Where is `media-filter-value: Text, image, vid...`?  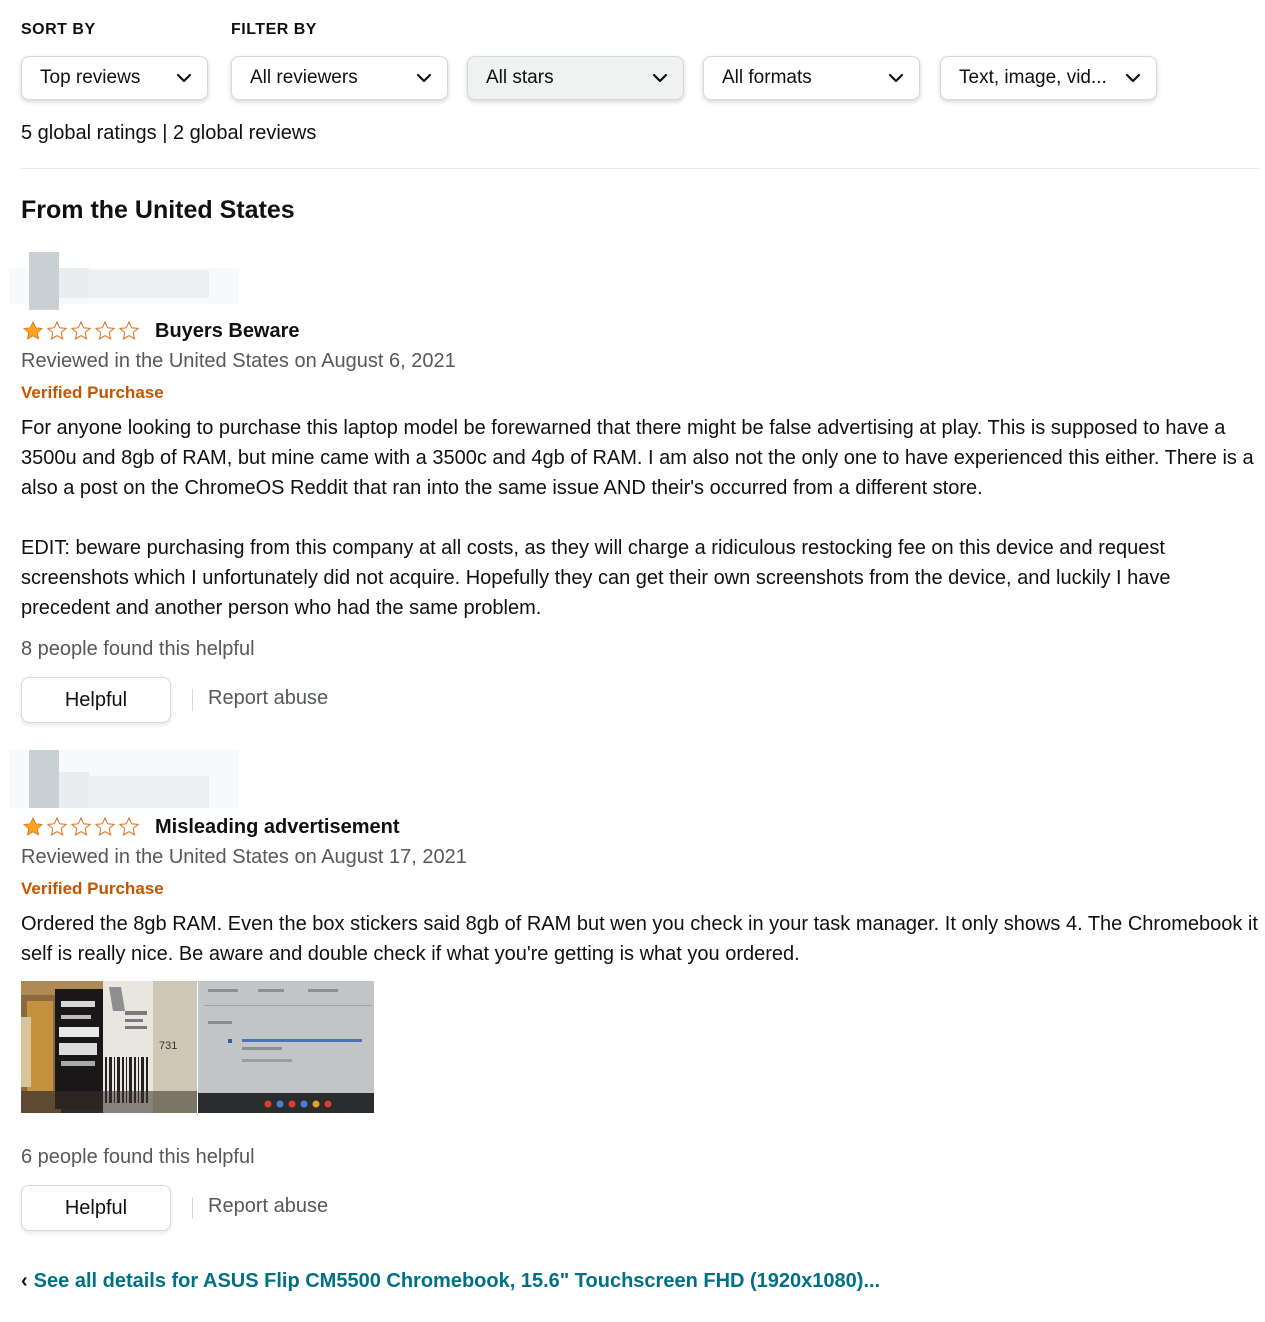
media-filter-value: Text, image, vid... is located at coordinates (1033, 77).